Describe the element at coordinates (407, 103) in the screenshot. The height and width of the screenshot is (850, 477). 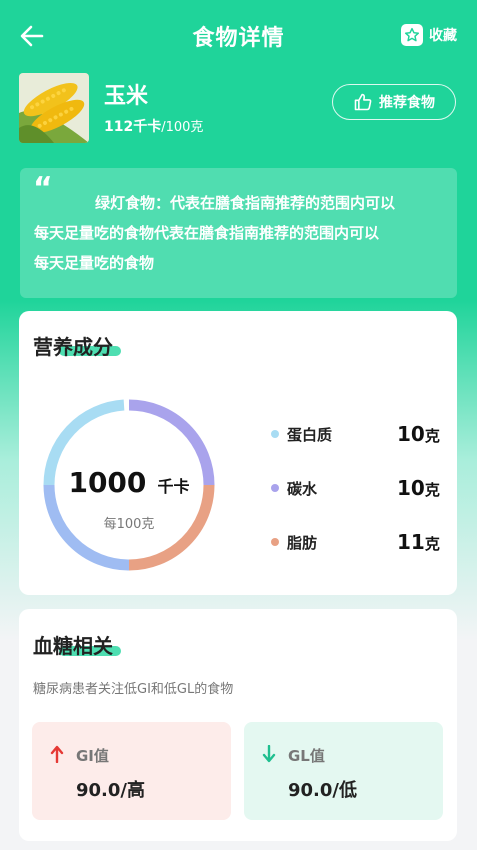
I see `recommend-label: 推荐食物` at that location.